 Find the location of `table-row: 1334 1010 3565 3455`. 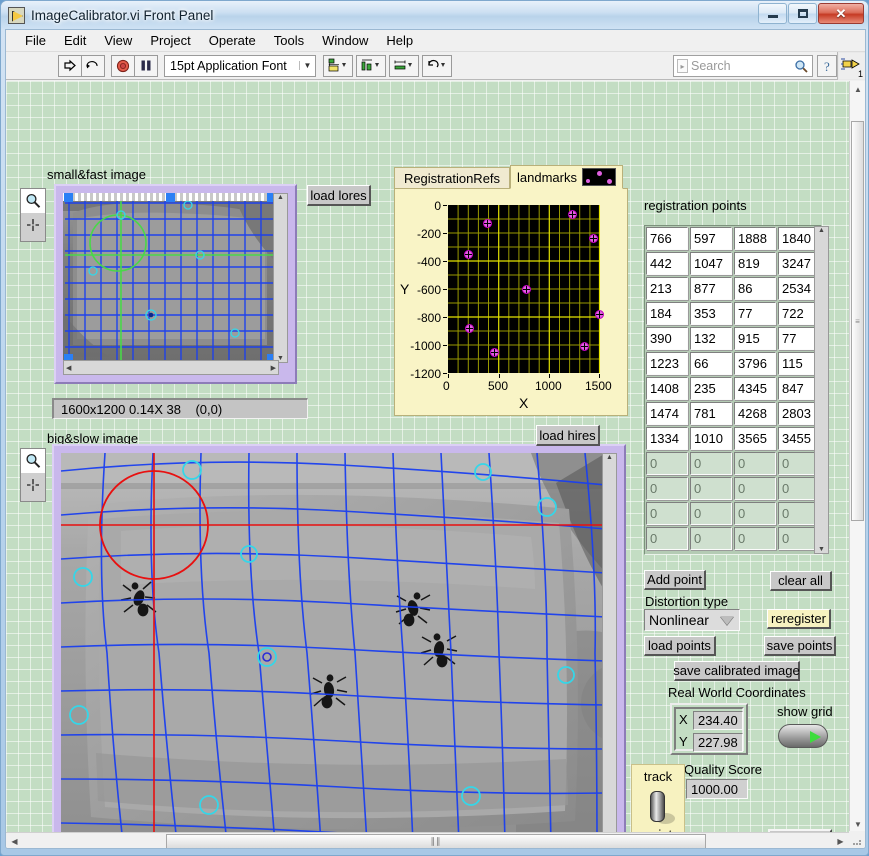

table-row: 1334 1010 3565 3455 is located at coordinates (733, 438).